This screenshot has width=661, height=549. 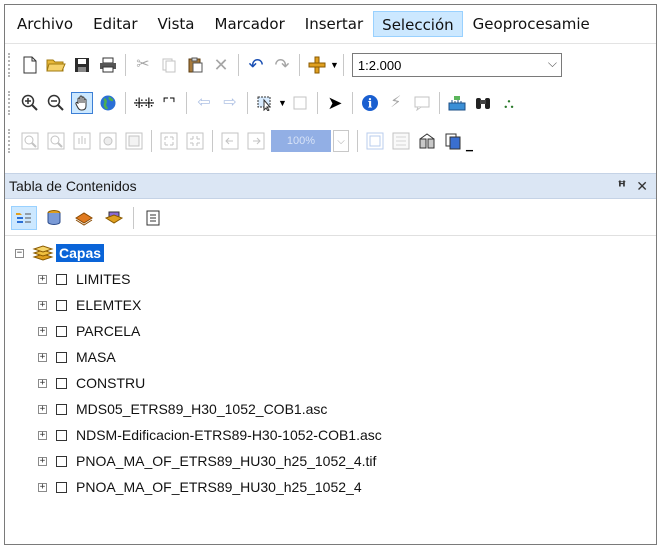 What do you see at coordinates (422, 103) in the screenshot?
I see `html-popup-icon` at bounding box center [422, 103].